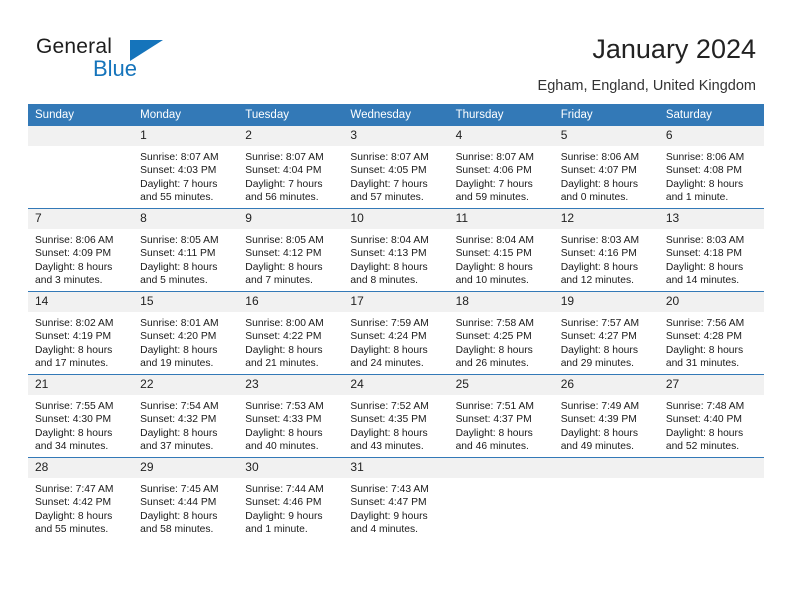  What do you see at coordinates (73, 503) in the screenshot?
I see `sunset-time: Sunset: 4:42 PM` at bounding box center [73, 503].